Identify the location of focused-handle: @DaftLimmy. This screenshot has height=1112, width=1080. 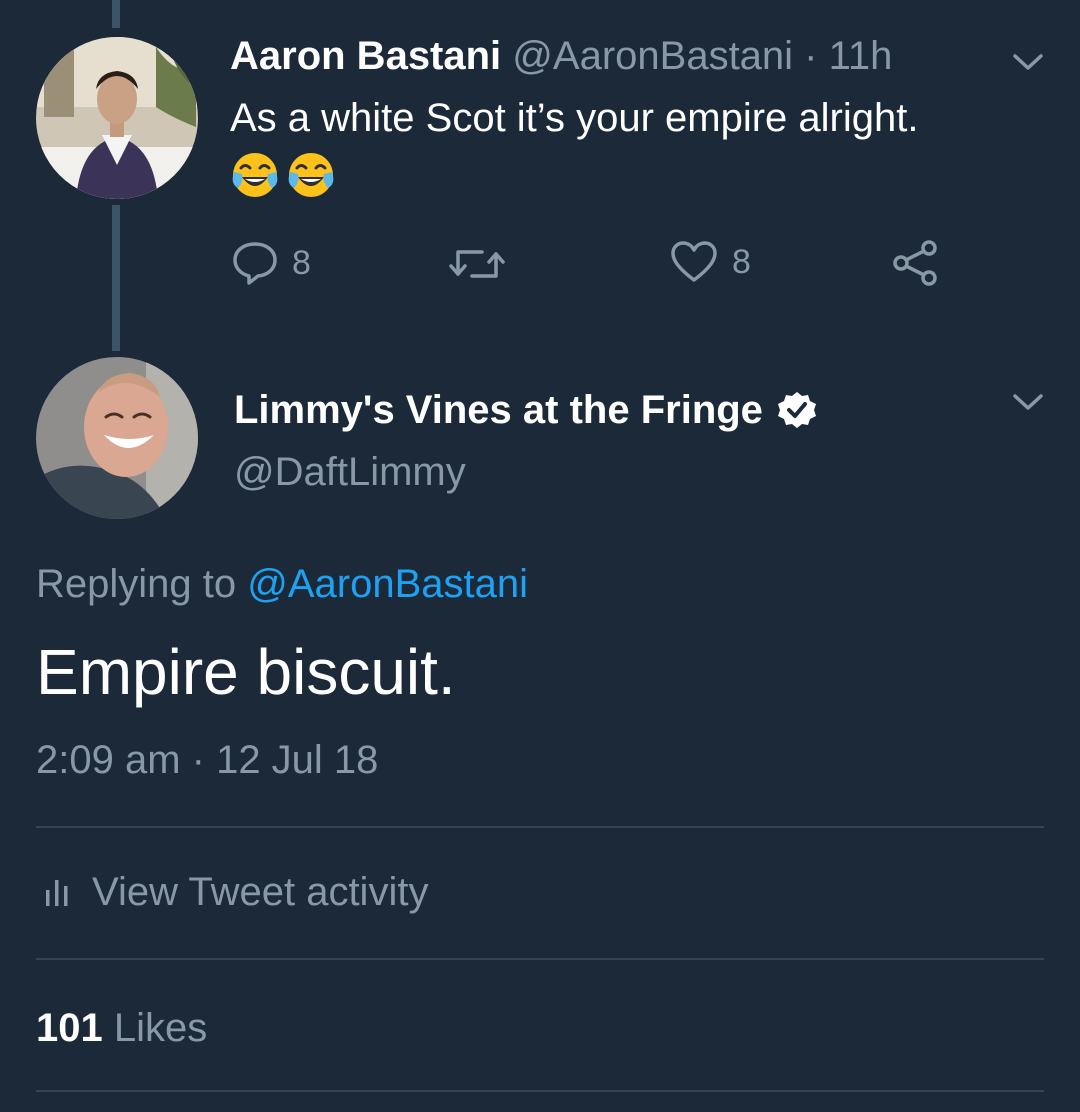
(350, 472).